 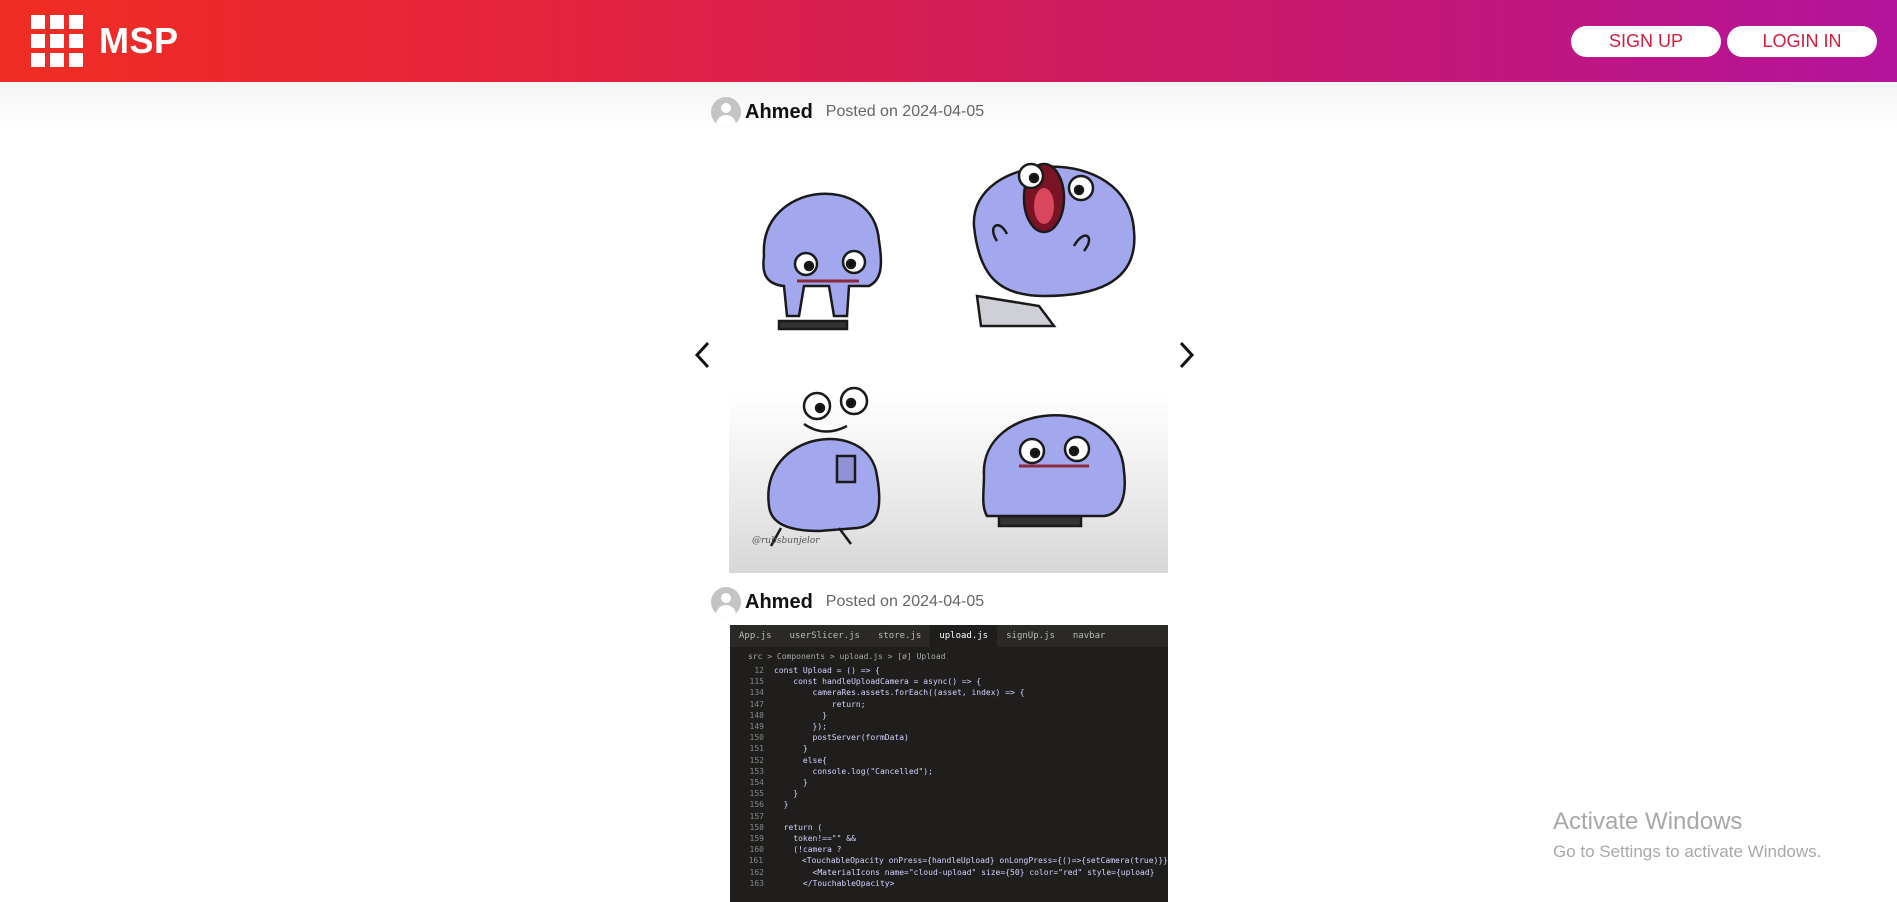 I want to click on code-line: 159 token!=="" &&, so click(x=949, y=838).